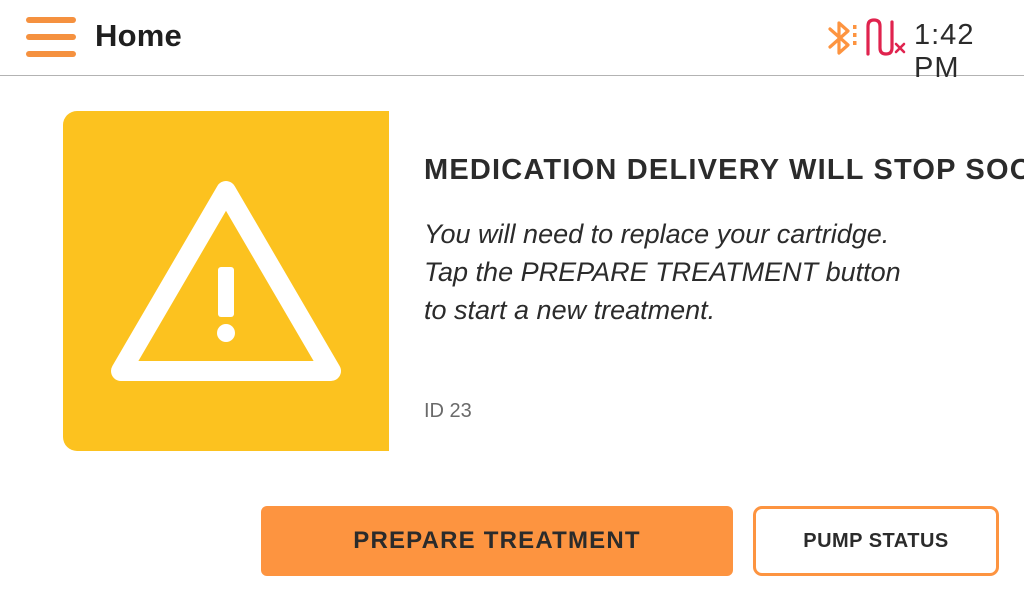 The width and height of the screenshot is (1024, 600). What do you see at coordinates (138, 35) in the screenshot?
I see `page-title: Home` at bounding box center [138, 35].